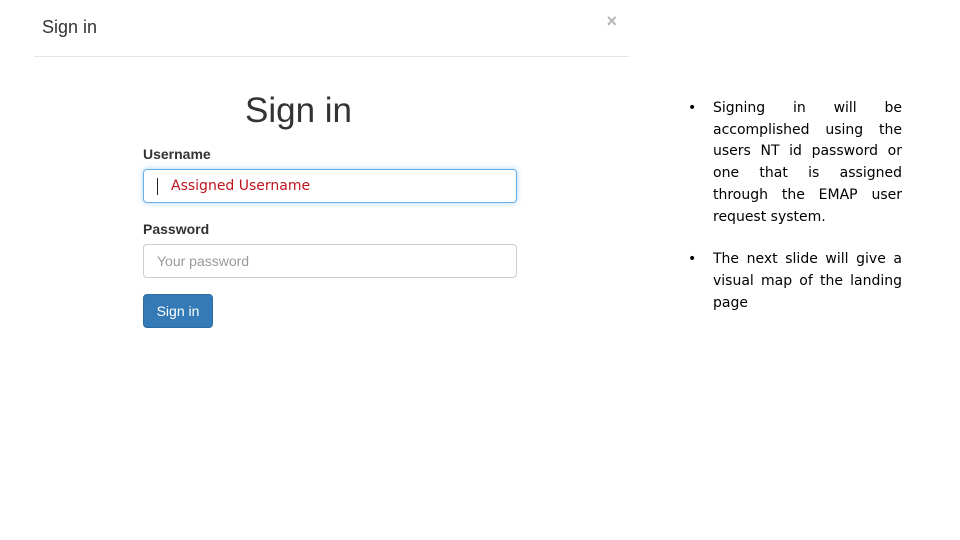 The image size is (960, 540). Describe the element at coordinates (611, 21) in the screenshot. I see `close-icon: ×` at that location.